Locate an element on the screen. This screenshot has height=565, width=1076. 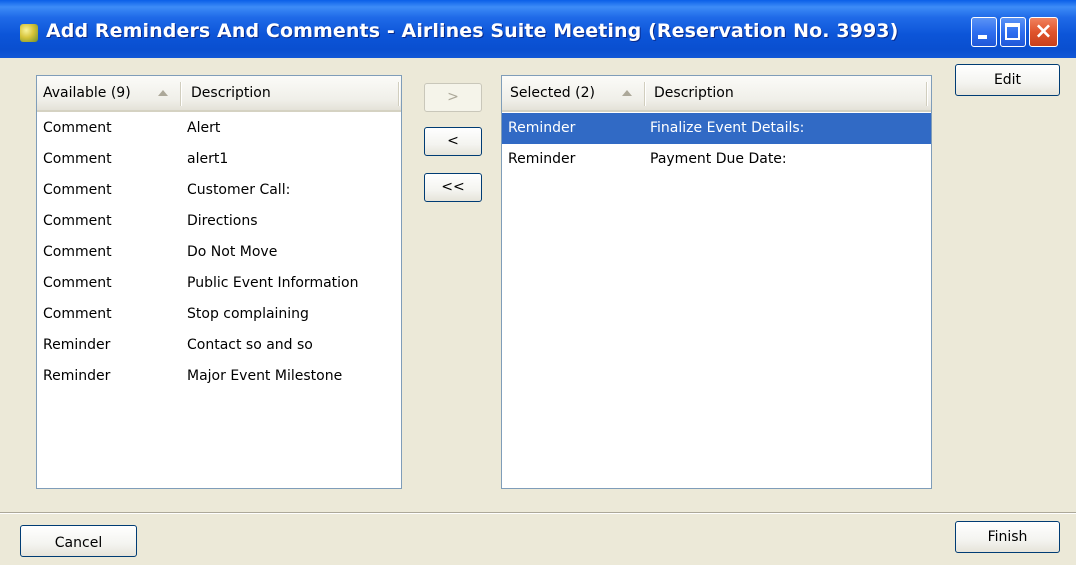
item-description: Customer Call: is located at coordinates (239, 190).